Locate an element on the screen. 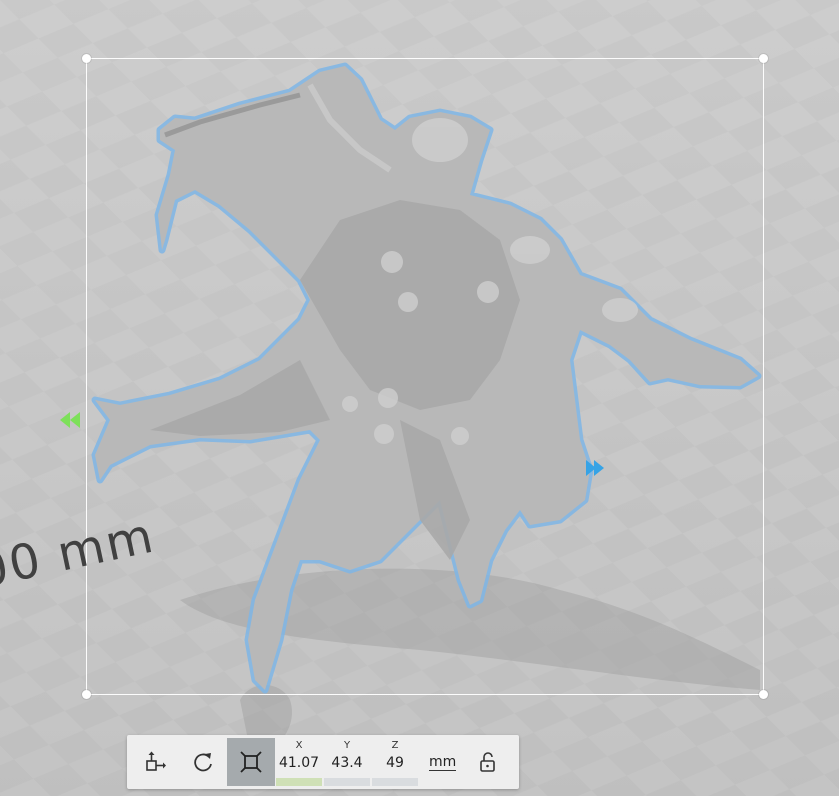  rotate-button is located at coordinates (203, 762).